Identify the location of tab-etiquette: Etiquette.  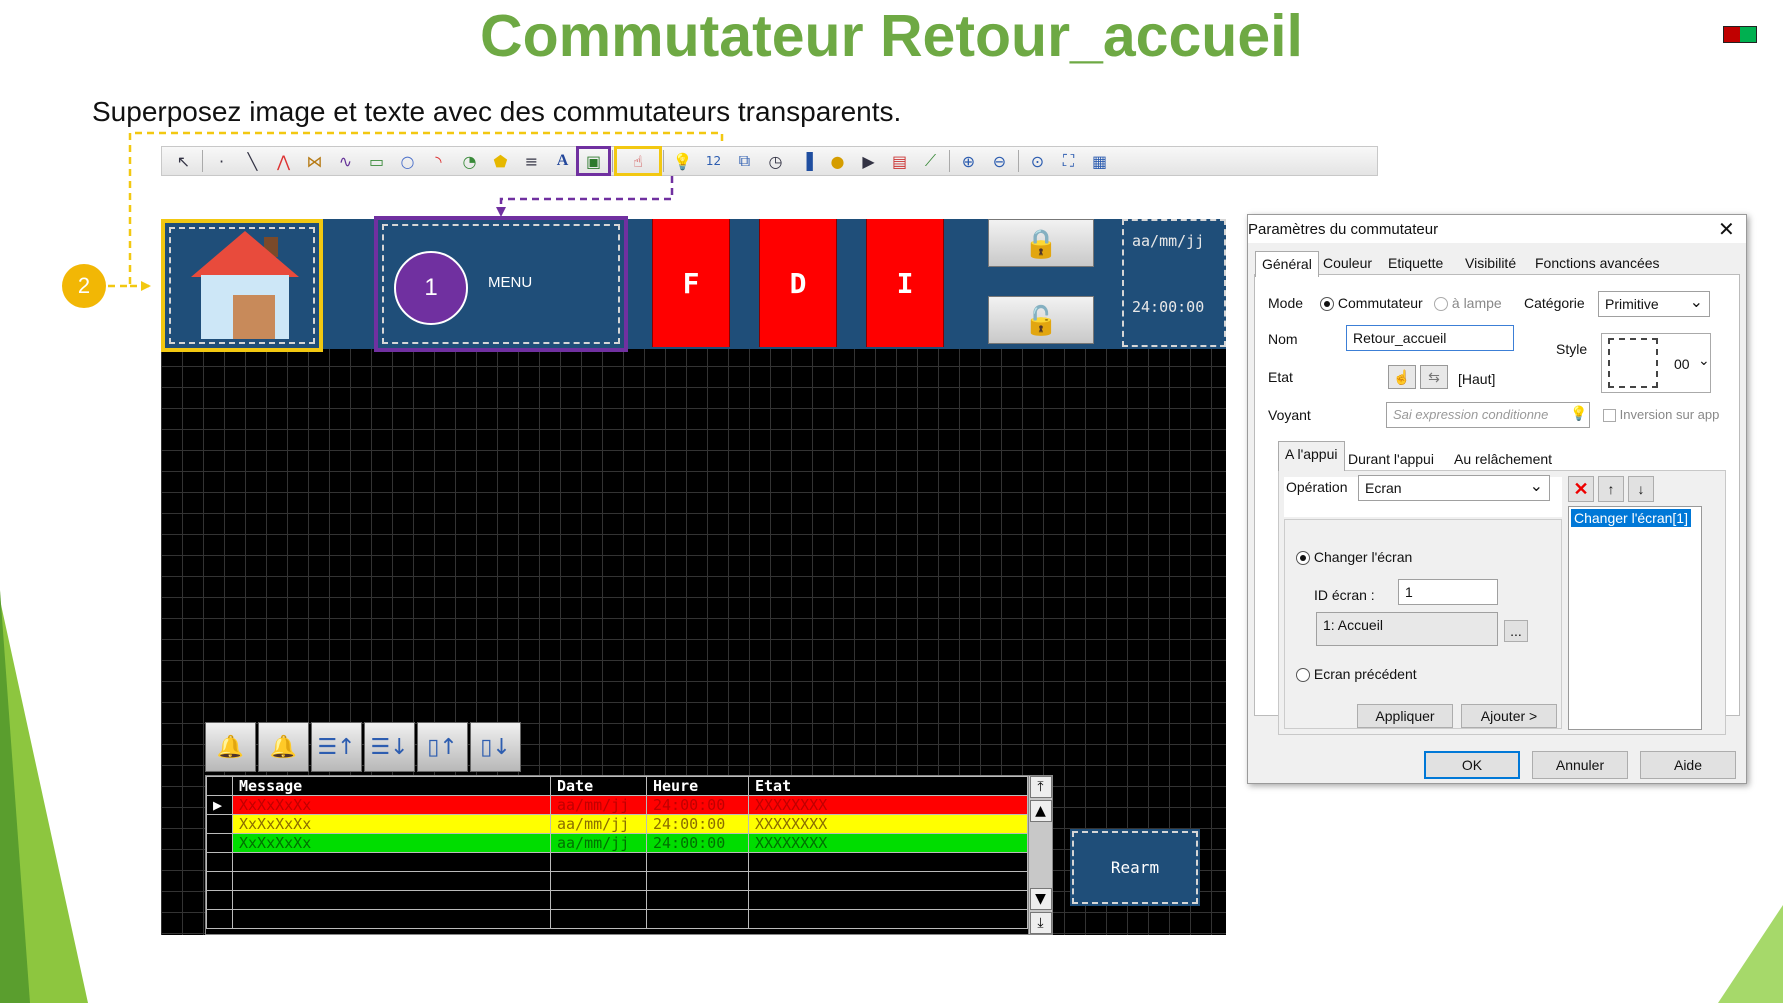
(1415, 263).